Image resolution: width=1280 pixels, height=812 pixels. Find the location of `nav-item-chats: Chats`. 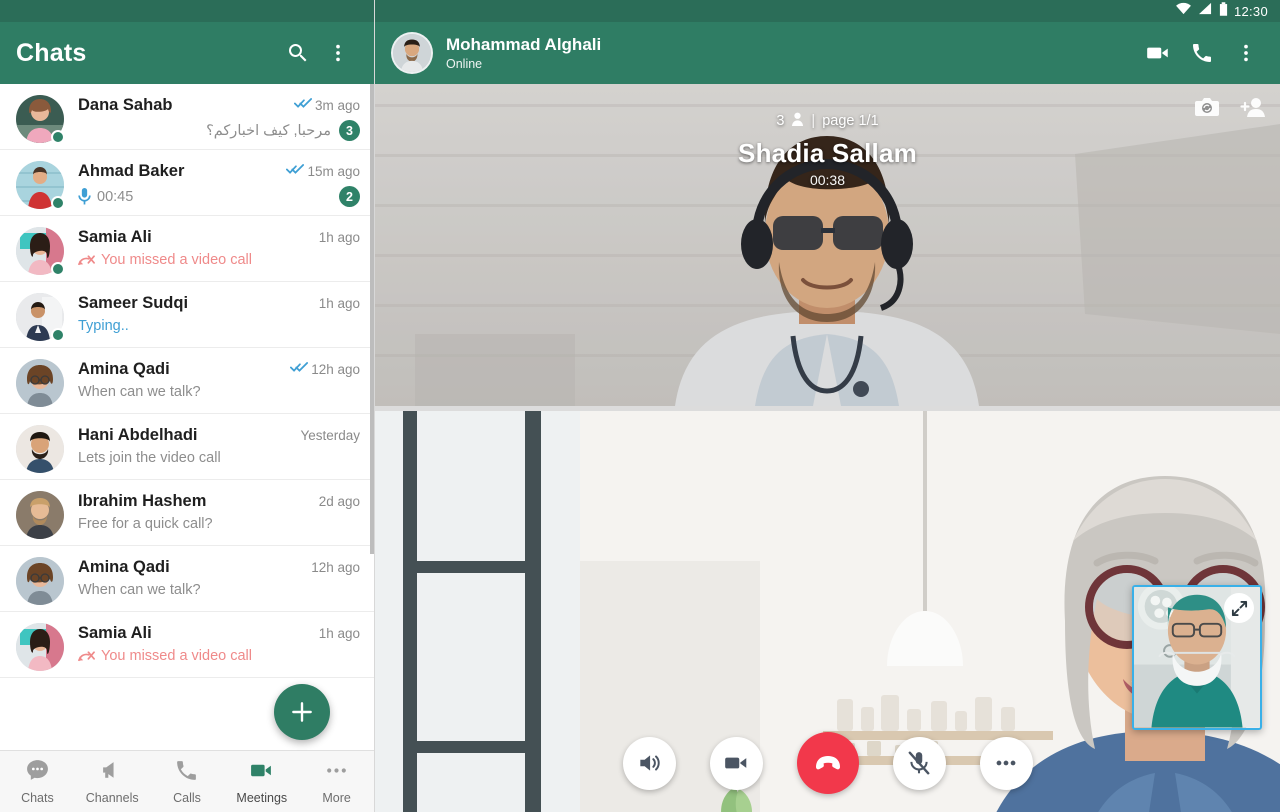

nav-item-chats: Chats is located at coordinates (37, 781).